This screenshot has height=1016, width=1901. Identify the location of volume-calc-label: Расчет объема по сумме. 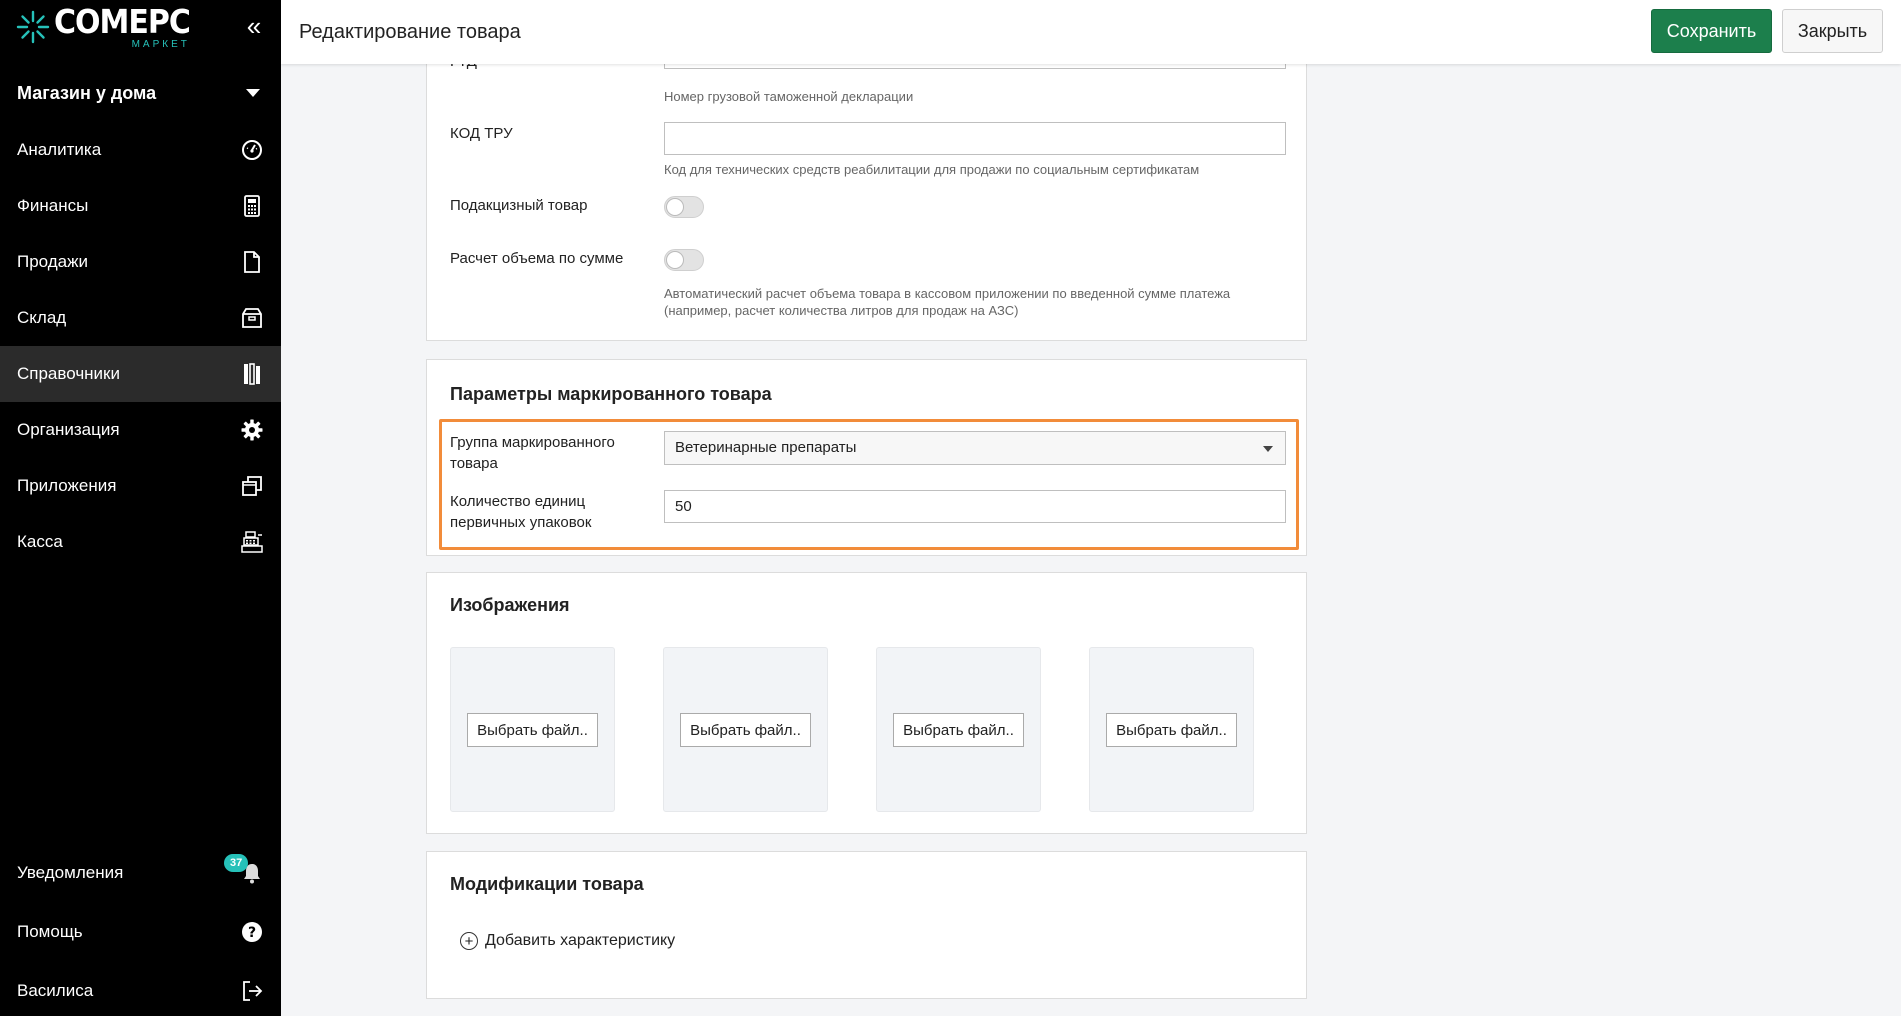
(537, 258).